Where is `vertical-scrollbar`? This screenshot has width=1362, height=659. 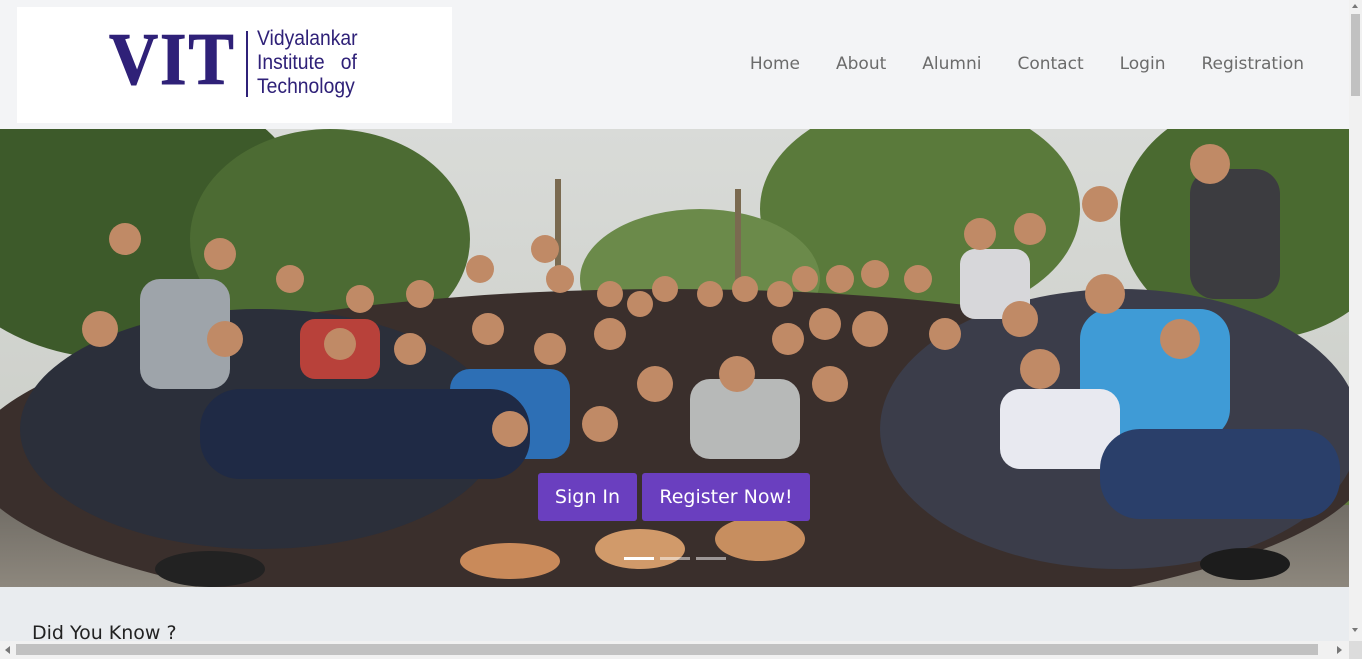 vertical-scrollbar is located at coordinates (1355, 320).